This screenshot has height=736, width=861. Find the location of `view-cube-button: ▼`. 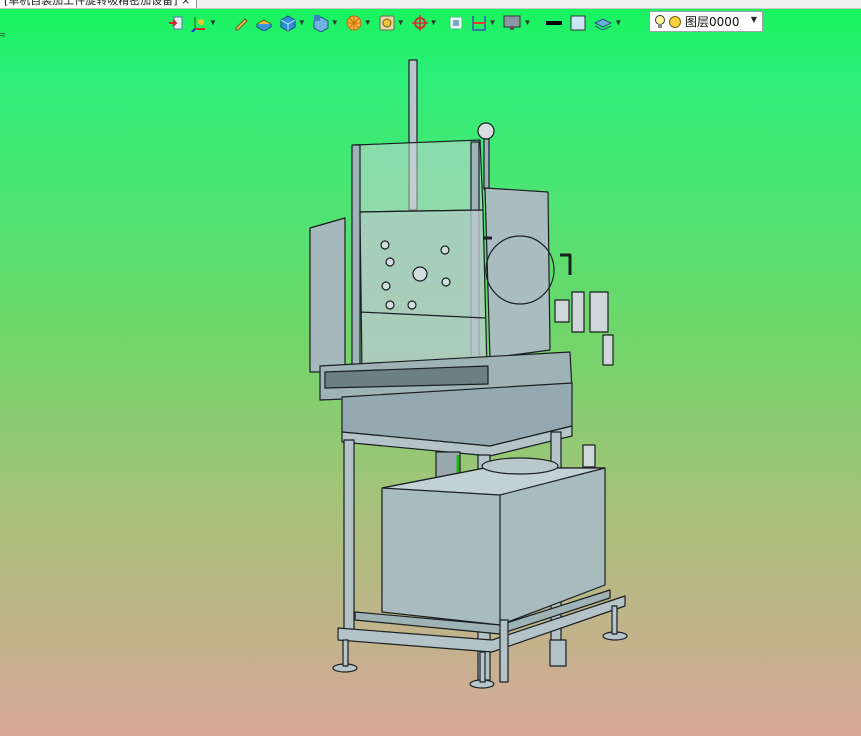

view-cube-button: ▼ is located at coordinates (325, 23).